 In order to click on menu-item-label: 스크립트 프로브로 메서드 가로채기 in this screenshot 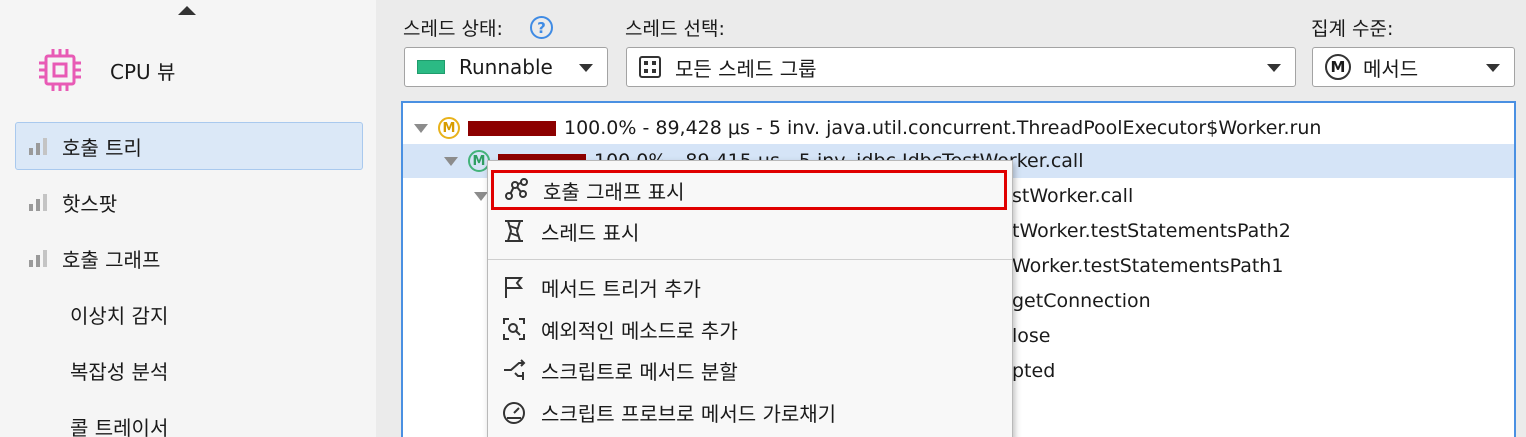, I will do `click(689, 413)`.